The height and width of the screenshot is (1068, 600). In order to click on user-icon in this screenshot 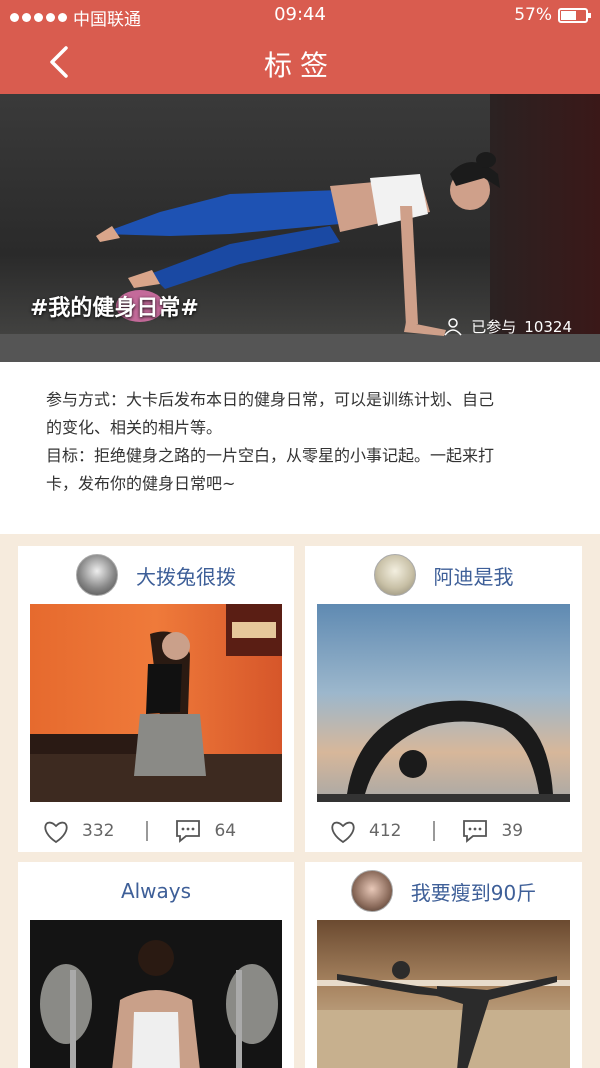, I will do `click(453, 326)`.